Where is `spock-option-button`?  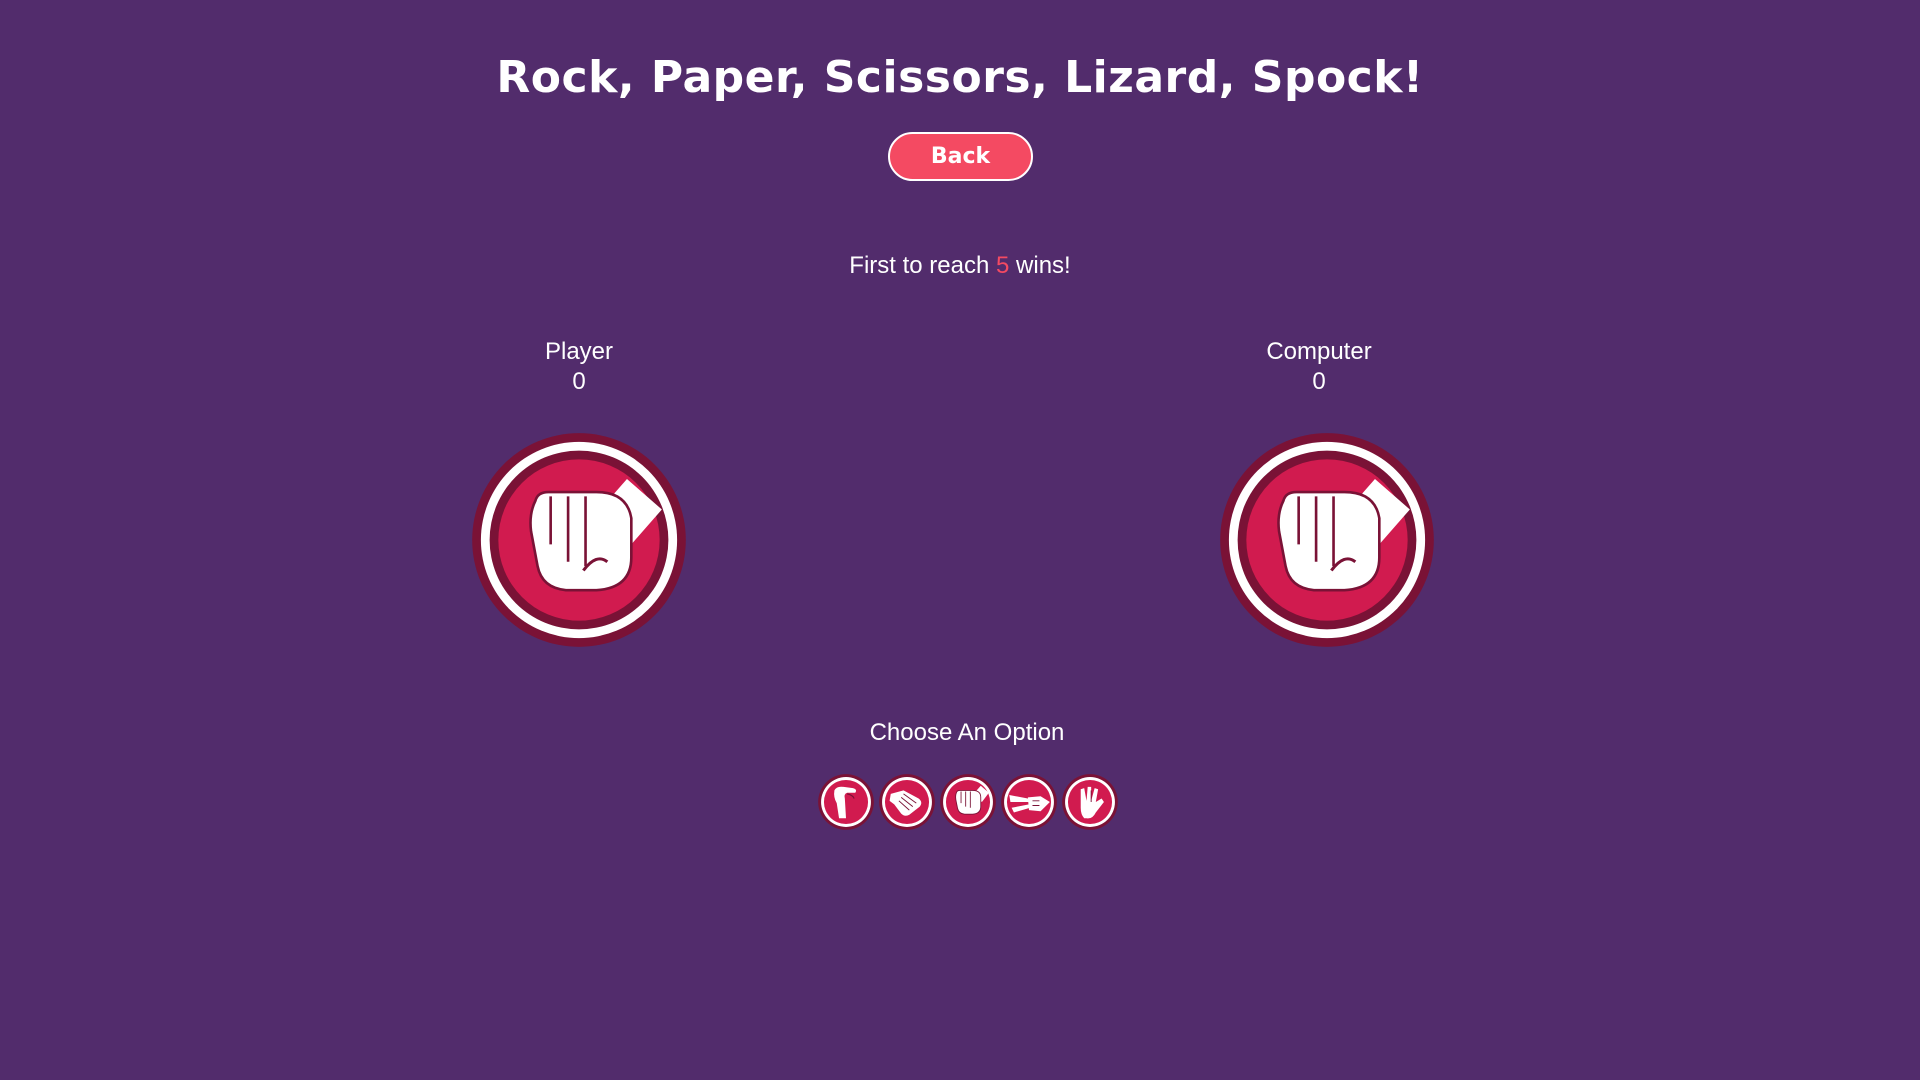
spock-option-button is located at coordinates (1090, 802).